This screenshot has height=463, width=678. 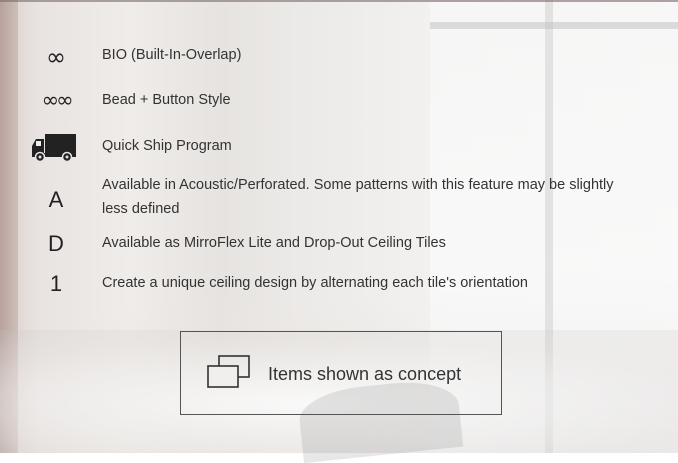 I want to click on number-1-icon: 1, so click(x=56, y=283).